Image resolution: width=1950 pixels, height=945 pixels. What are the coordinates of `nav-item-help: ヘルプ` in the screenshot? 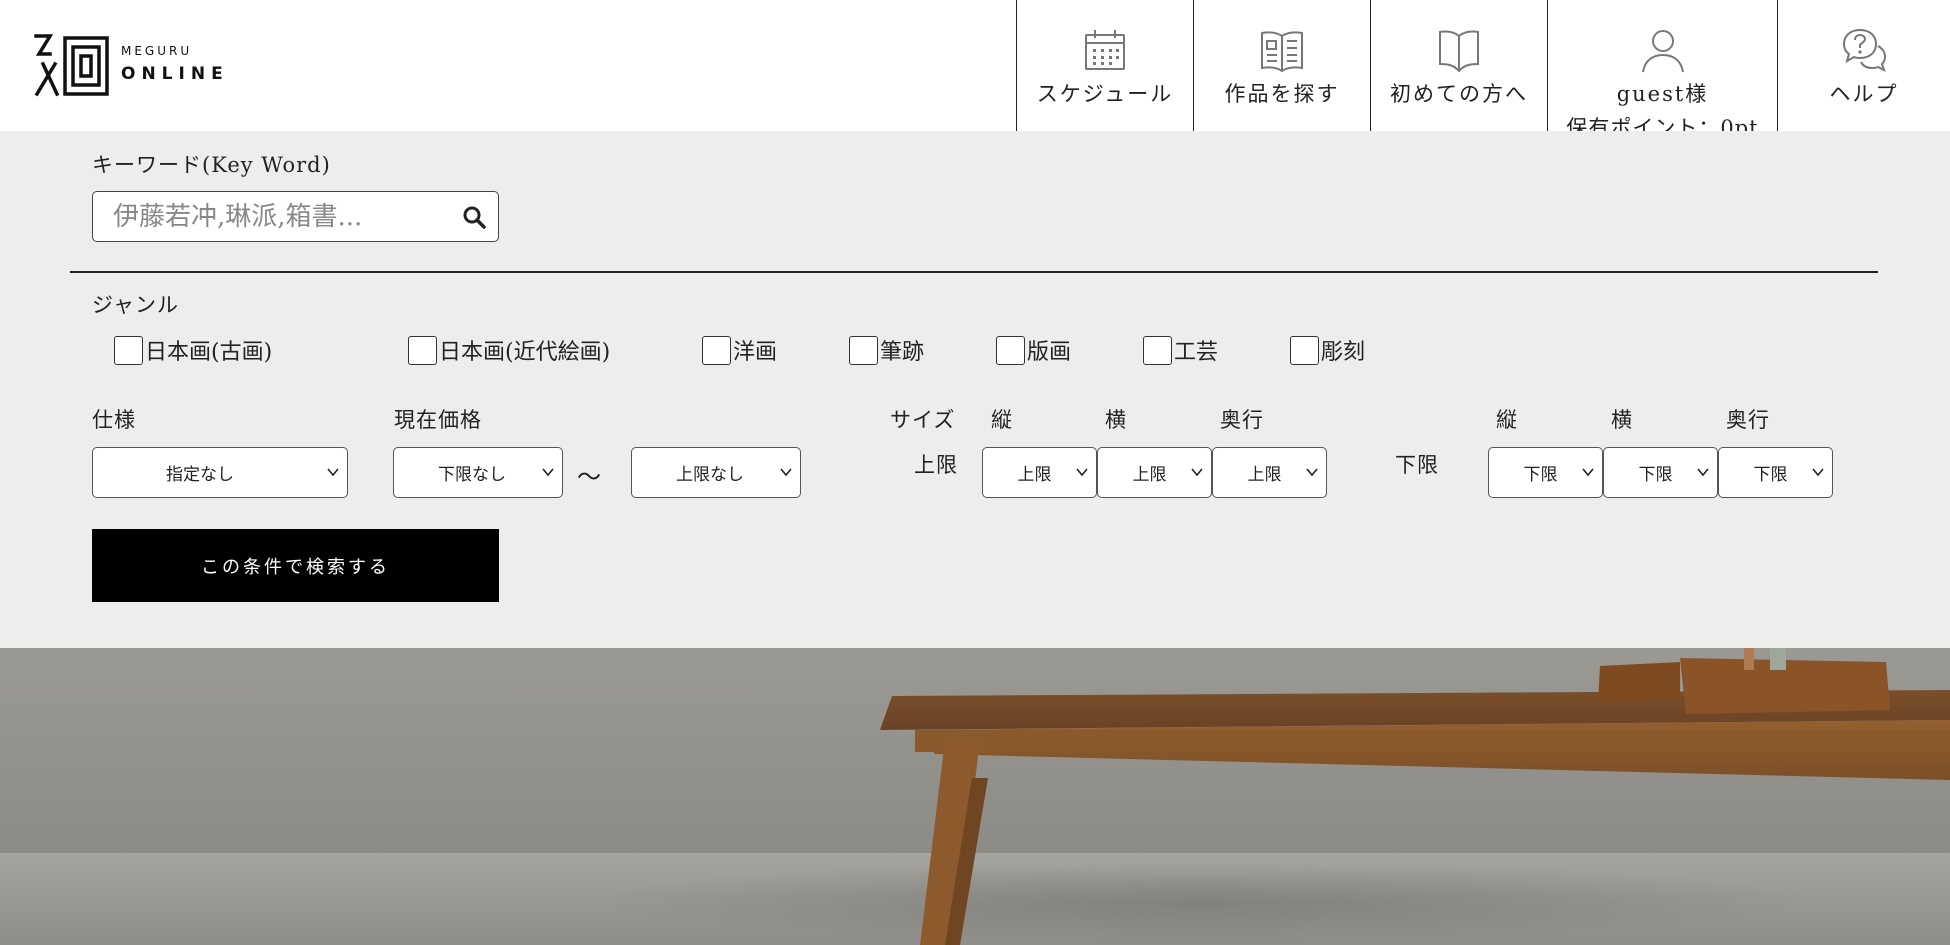 It's located at (1863, 65).